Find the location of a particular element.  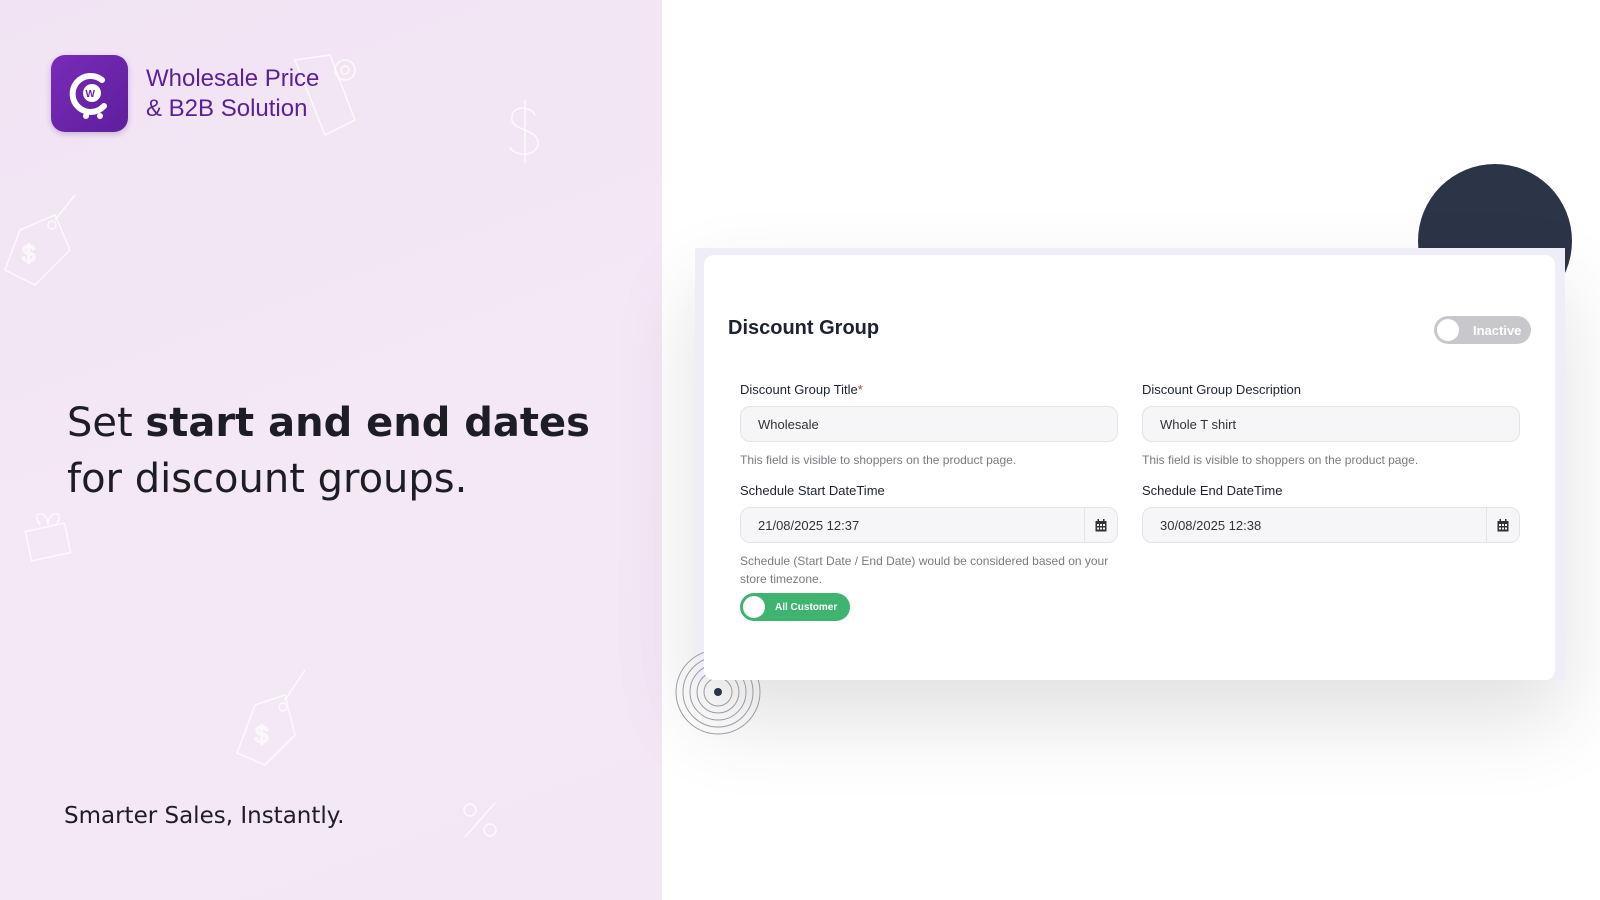

start-calendar-button is located at coordinates (1100, 525).